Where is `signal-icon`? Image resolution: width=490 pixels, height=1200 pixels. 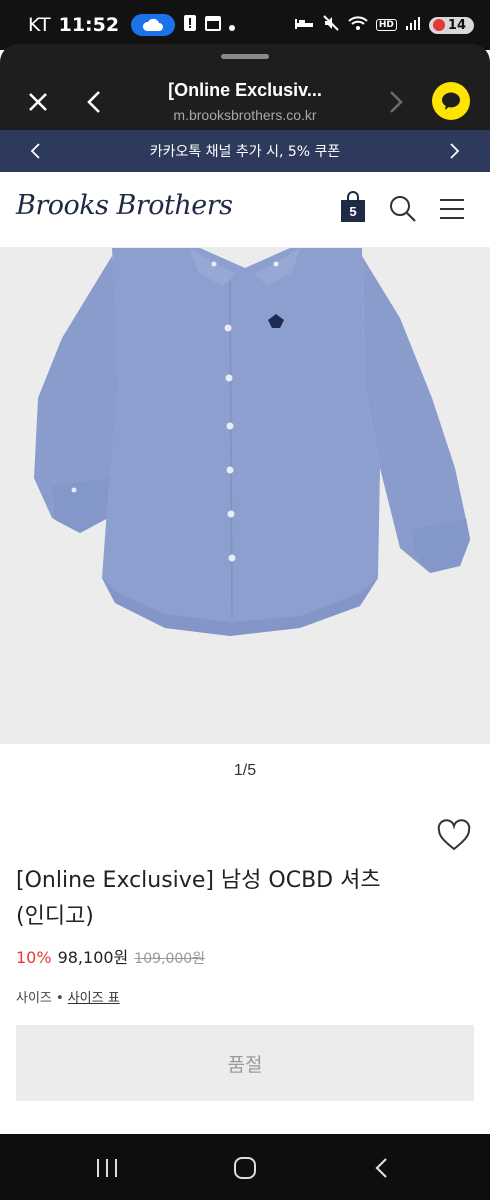
signal-icon is located at coordinates (413, 25).